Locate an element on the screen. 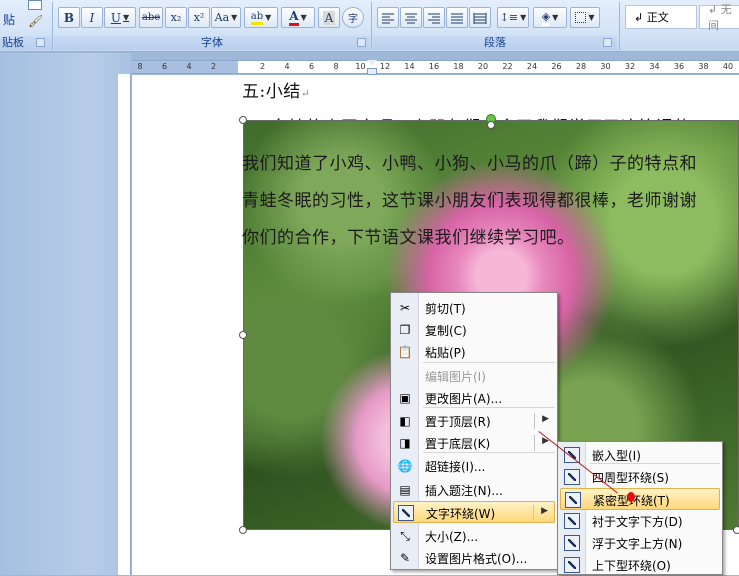 The width and height of the screenshot is (739, 576). highlight-button: ab ▼ is located at coordinates (261, 17).